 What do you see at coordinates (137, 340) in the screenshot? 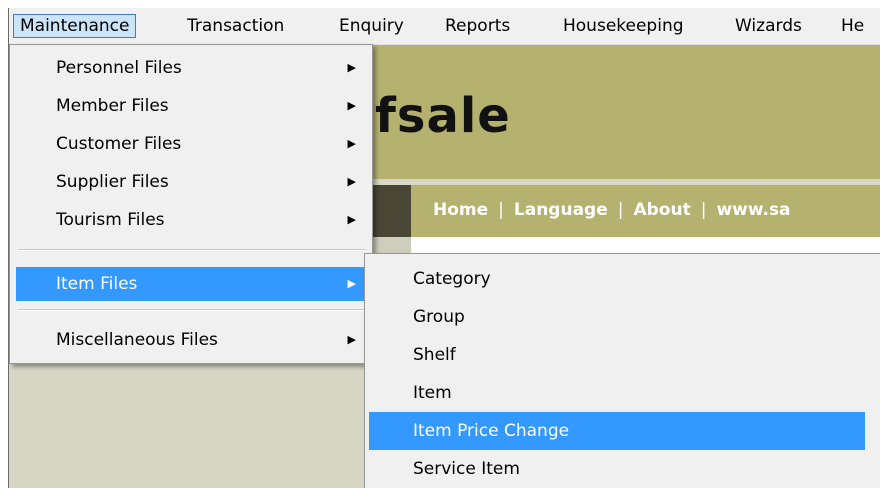
I see `menu-item-label: Miscellaneous Files` at bounding box center [137, 340].